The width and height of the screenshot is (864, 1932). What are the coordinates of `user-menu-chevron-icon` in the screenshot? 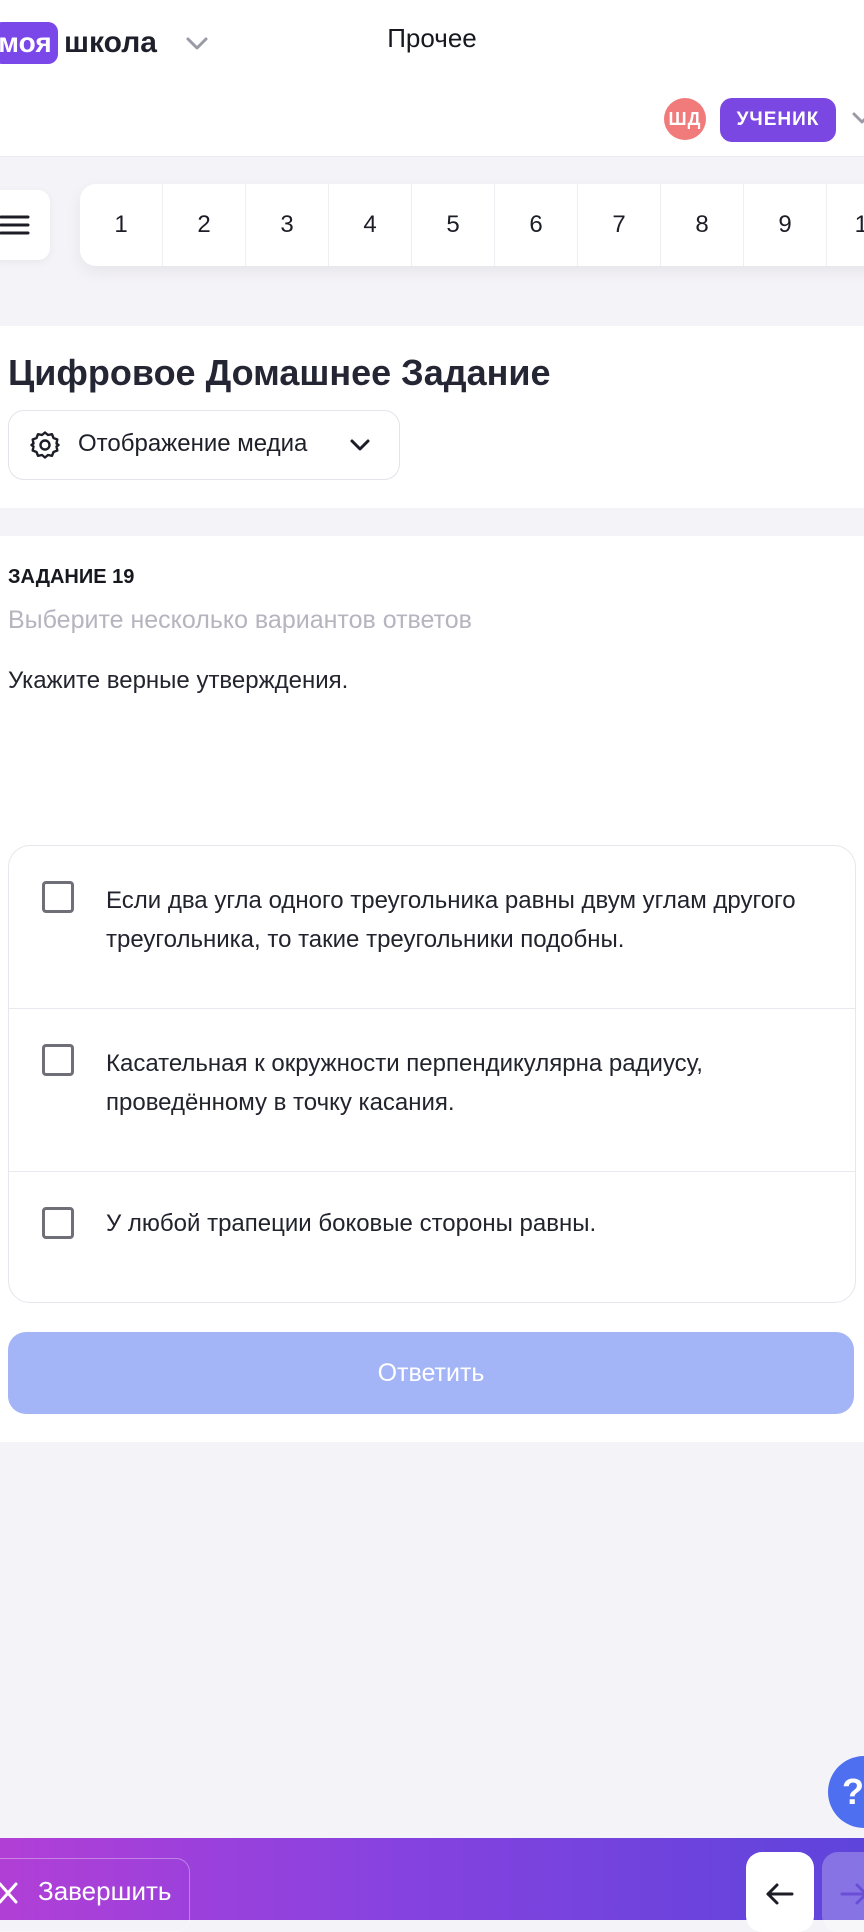 It's located at (858, 118).